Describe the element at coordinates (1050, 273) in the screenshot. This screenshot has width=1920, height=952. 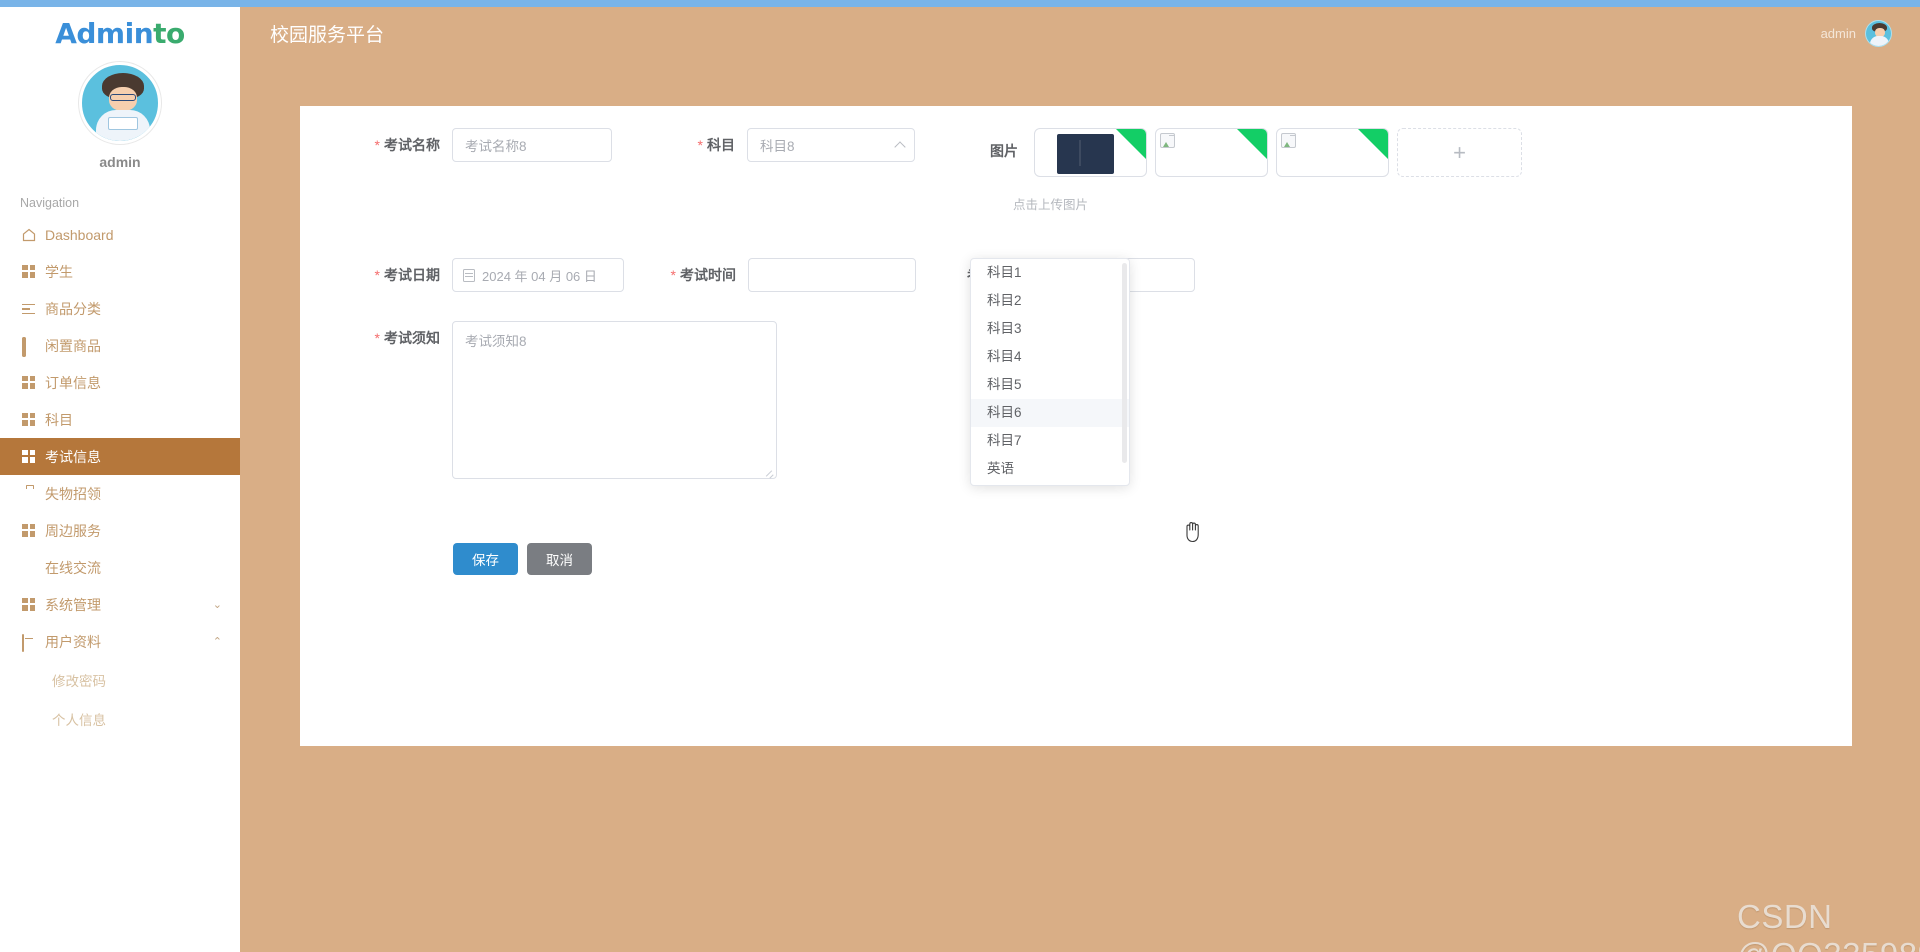
I see `dropdown-option: 科目1` at that location.